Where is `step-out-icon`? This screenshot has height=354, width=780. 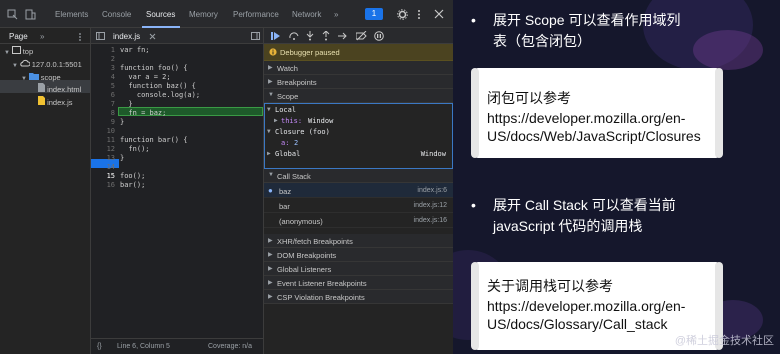
step-out-icon is located at coordinates (326, 36).